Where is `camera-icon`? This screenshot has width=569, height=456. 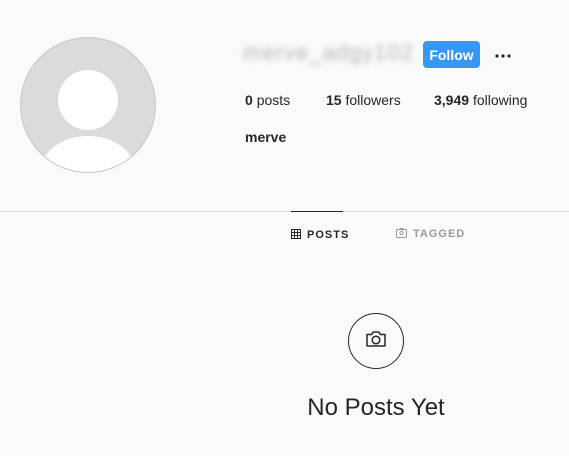
camera-icon is located at coordinates (376, 341).